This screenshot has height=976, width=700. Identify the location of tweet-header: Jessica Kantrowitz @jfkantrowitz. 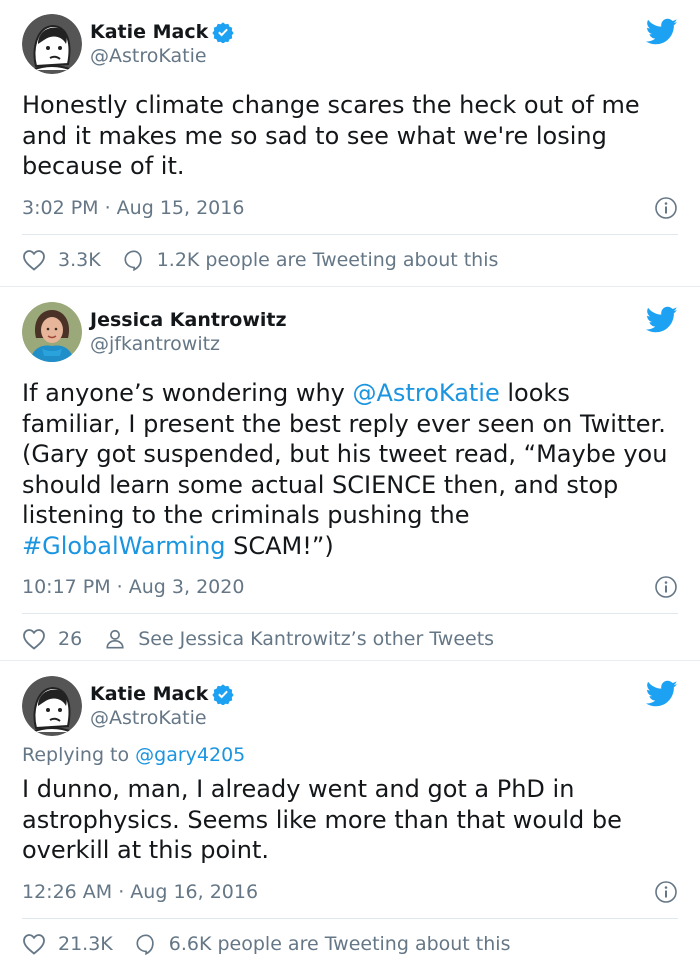
(350, 335).